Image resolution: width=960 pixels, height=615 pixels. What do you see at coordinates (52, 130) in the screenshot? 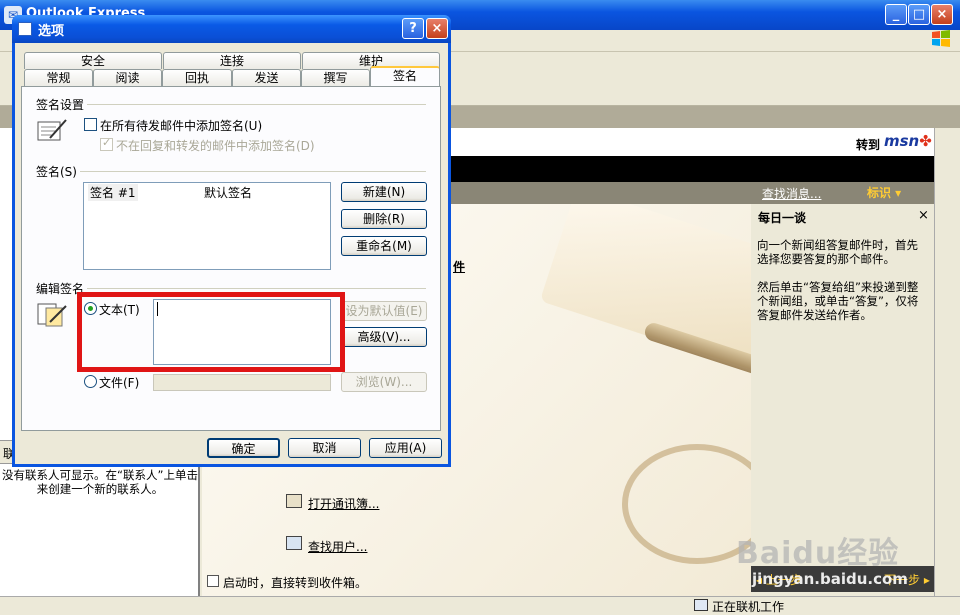
I see `signature-settings-icon` at bounding box center [52, 130].